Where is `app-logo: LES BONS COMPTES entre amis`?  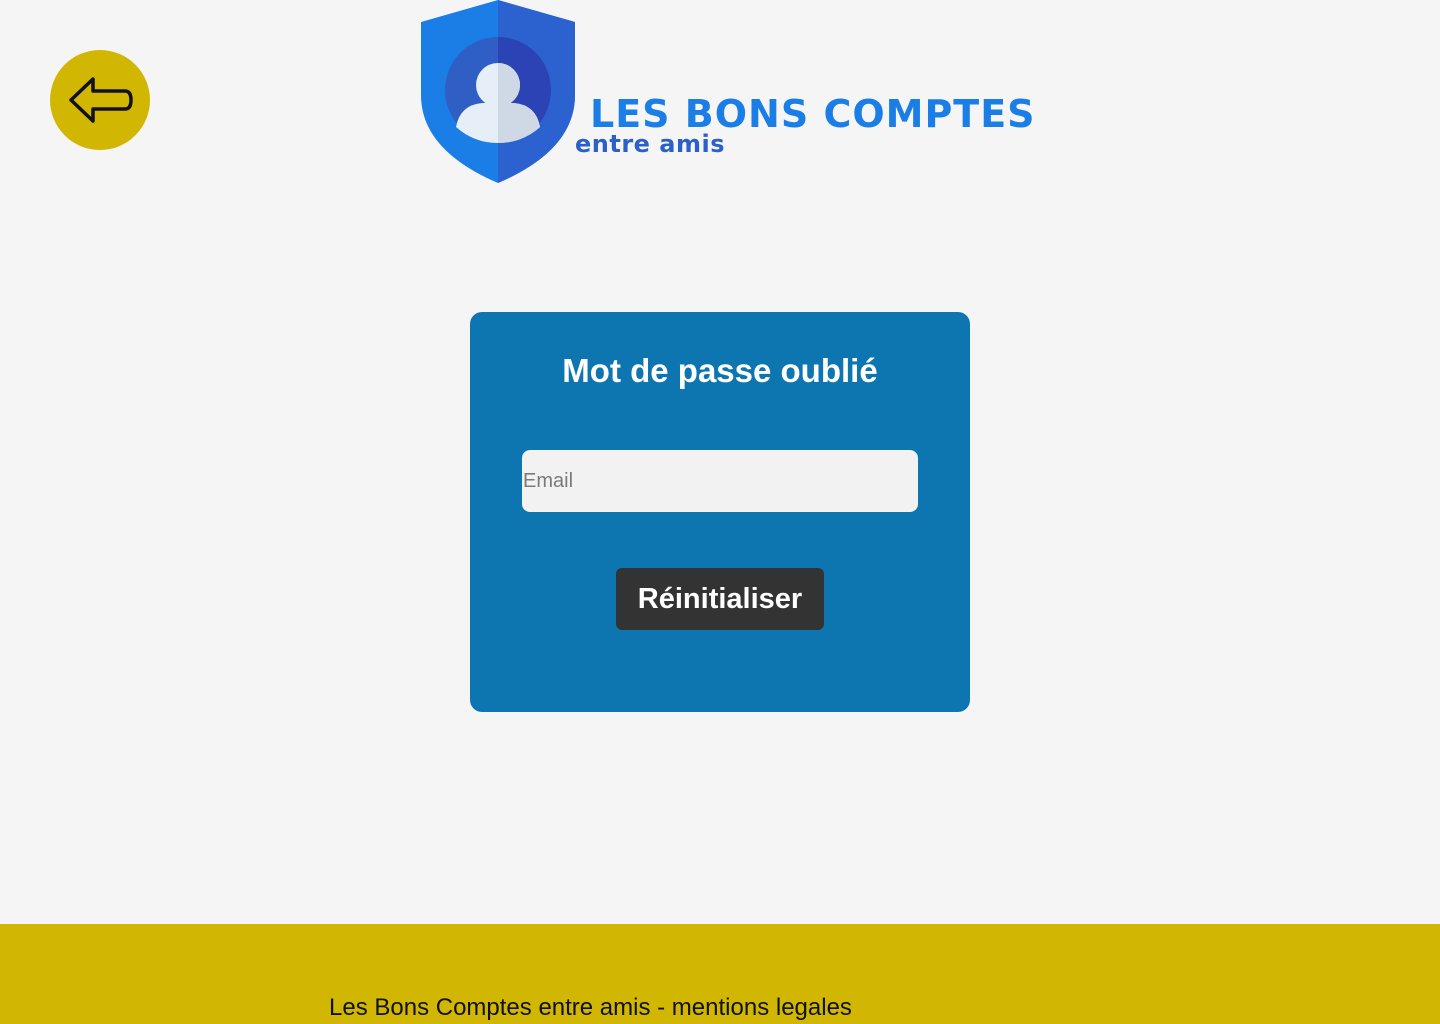 app-logo: LES BONS COMPTES entre amis is located at coordinates (730, 92).